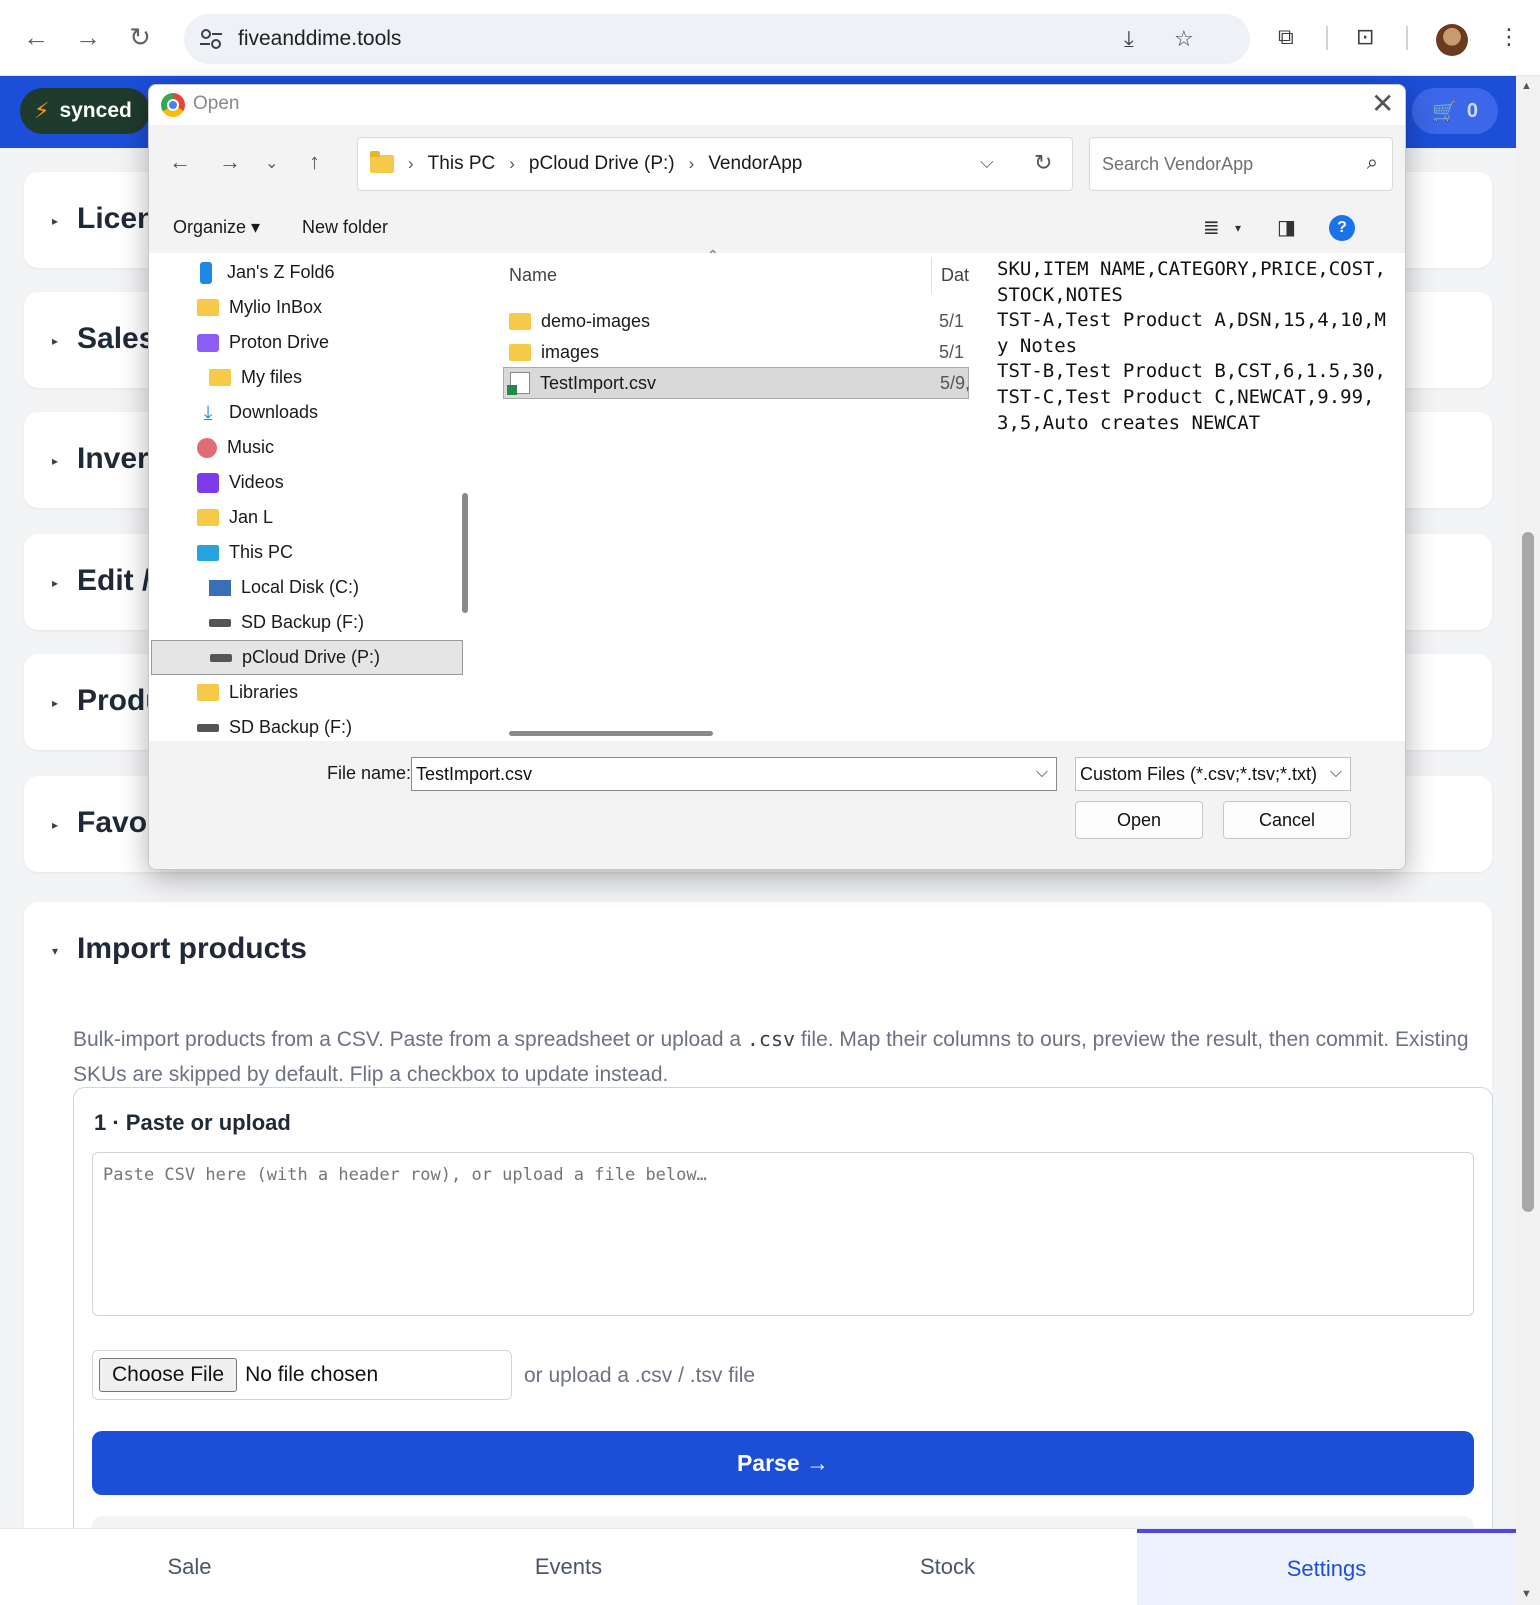 This screenshot has height=1605, width=1540. Describe the element at coordinates (208, 552) in the screenshot. I see `computer-icon` at that location.